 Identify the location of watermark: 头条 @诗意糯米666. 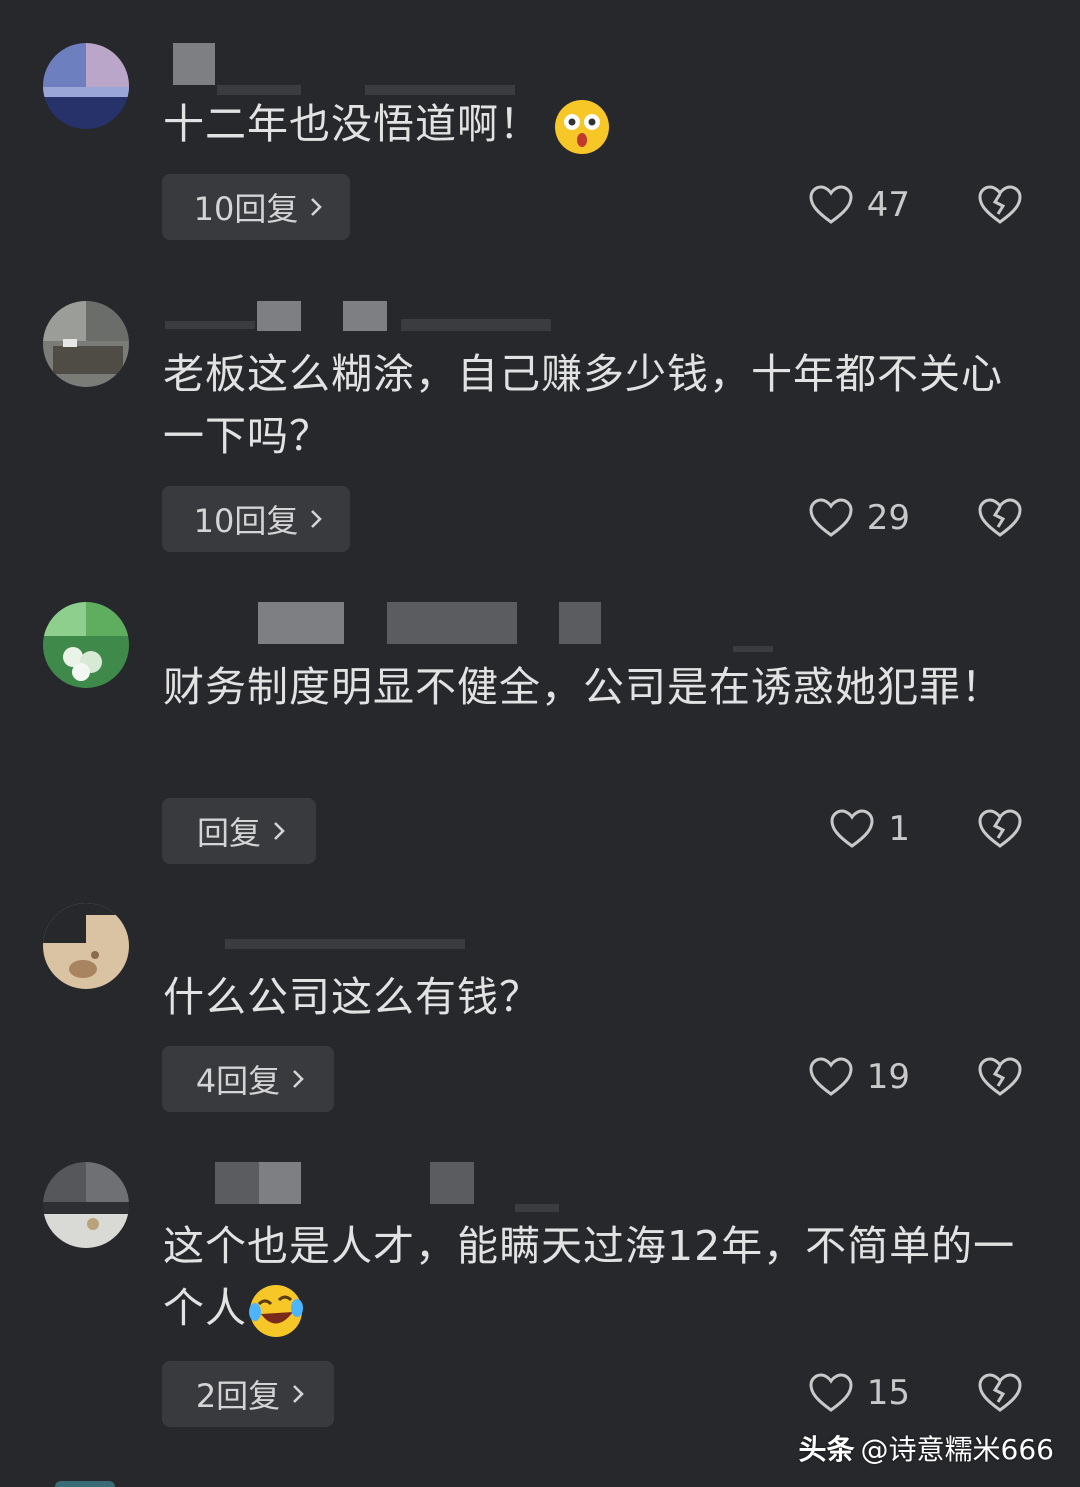
(926, 1448).